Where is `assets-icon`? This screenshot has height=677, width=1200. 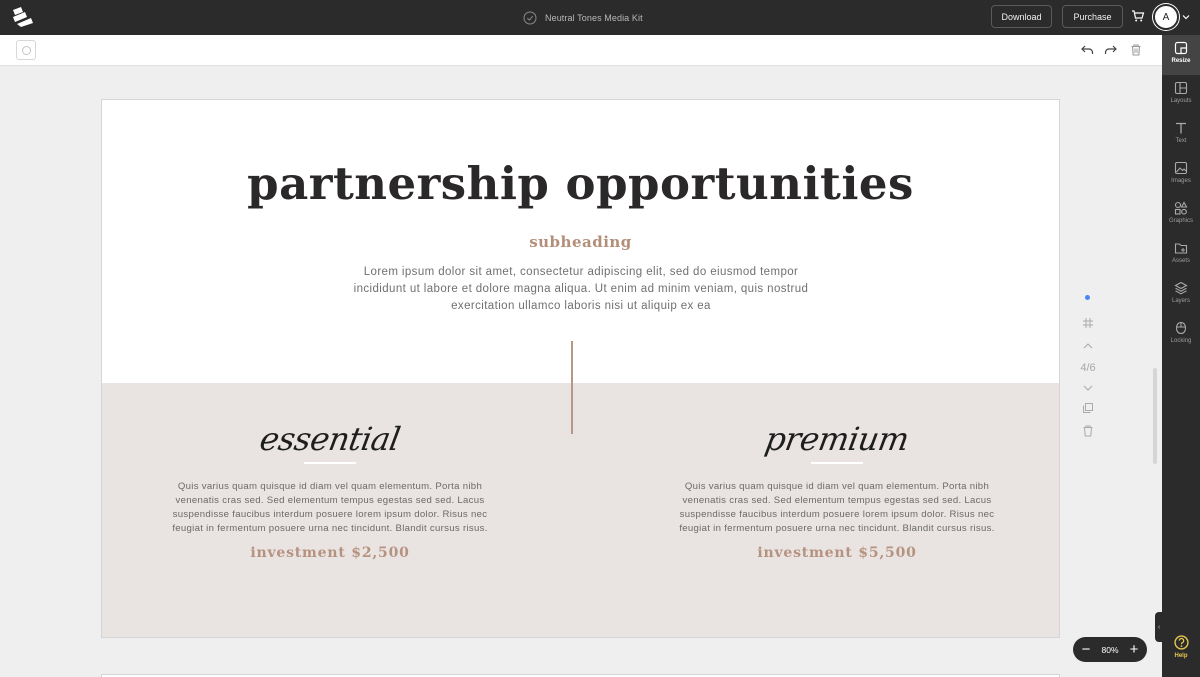
assets-icon is located at coordinates (1181, 248).